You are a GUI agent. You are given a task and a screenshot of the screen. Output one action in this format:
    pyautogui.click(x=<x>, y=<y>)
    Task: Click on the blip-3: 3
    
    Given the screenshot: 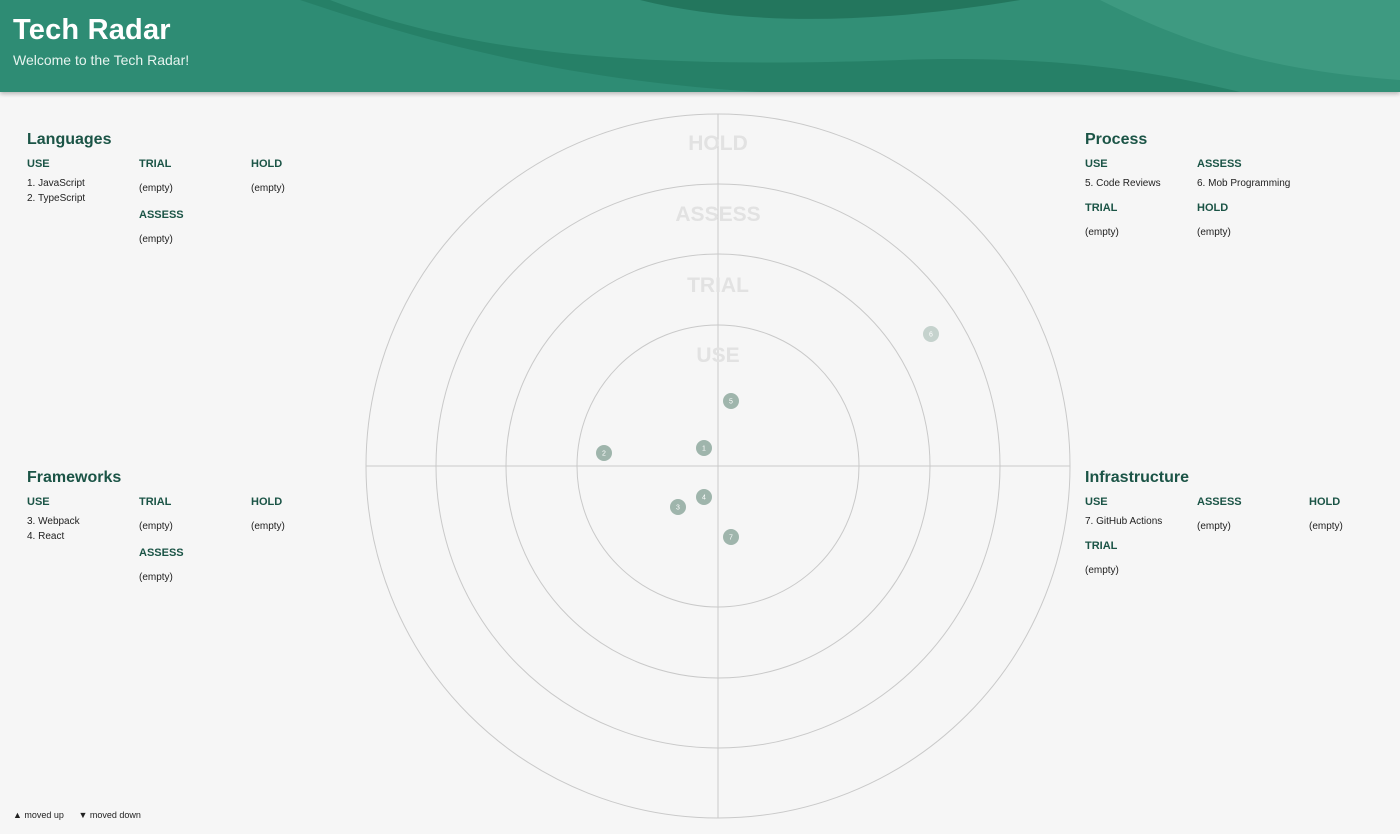 What is the action you would take?
    pyautogui.click(x=678, y=507)
    